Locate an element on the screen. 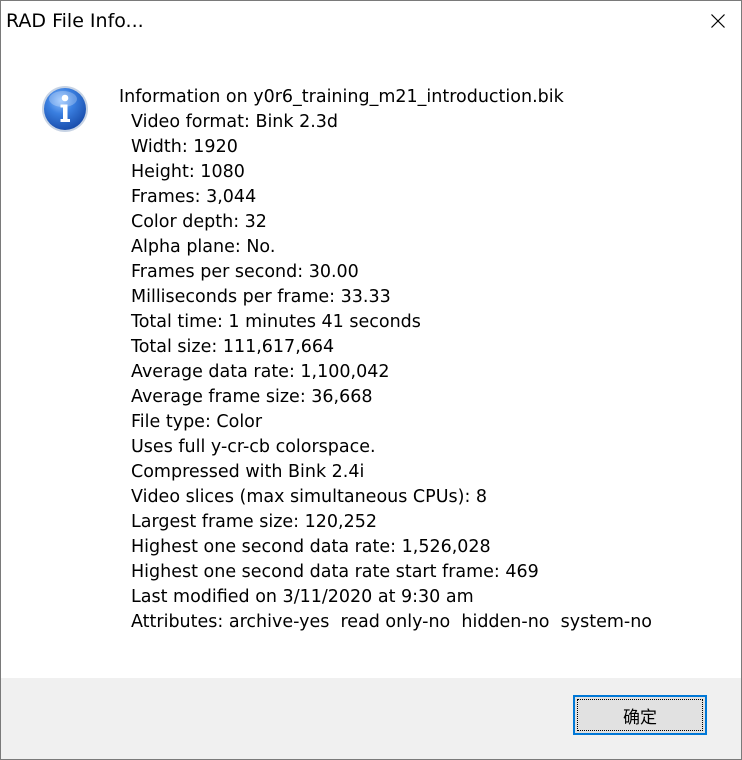 The width and height of the screenshot is (742, 760). detail-line: Last modified on 3/11/2020 at 9:30 am is located at coordinates (302, 597).